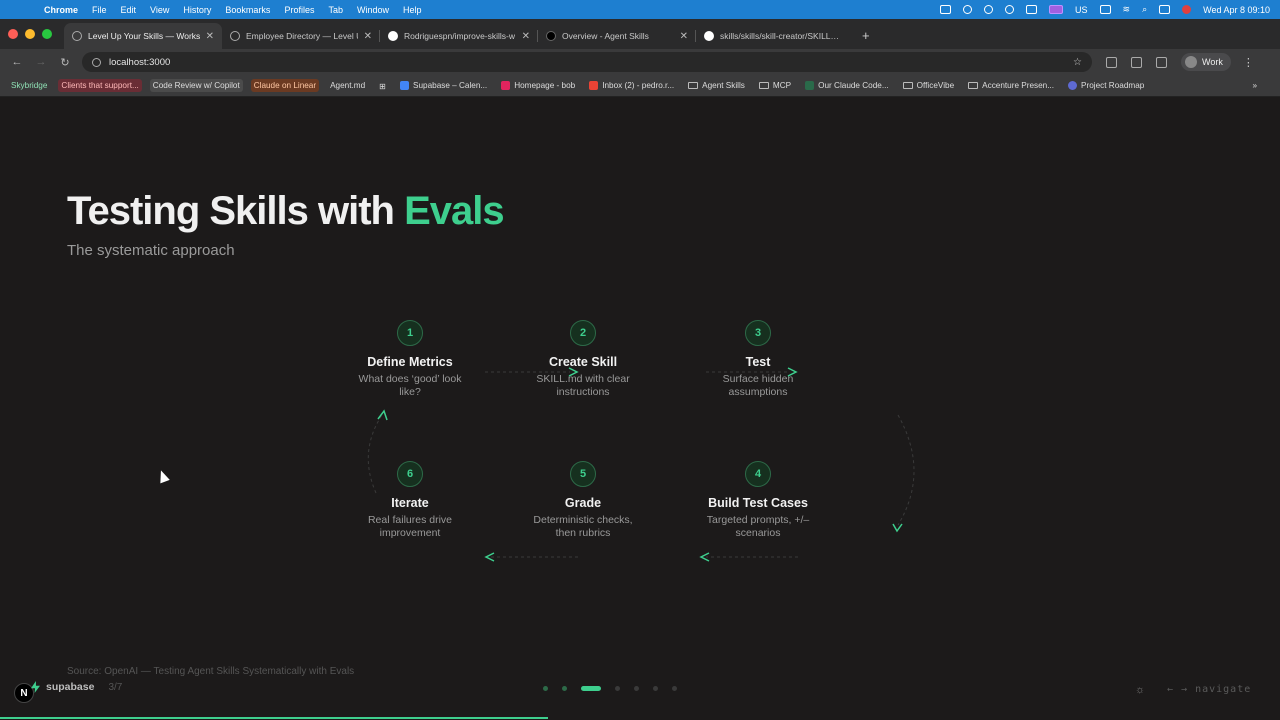 The width and height of the screenshot is (1280, 720). I want to click on spotlight-search-icon: ⌕, so click(1144, 9).